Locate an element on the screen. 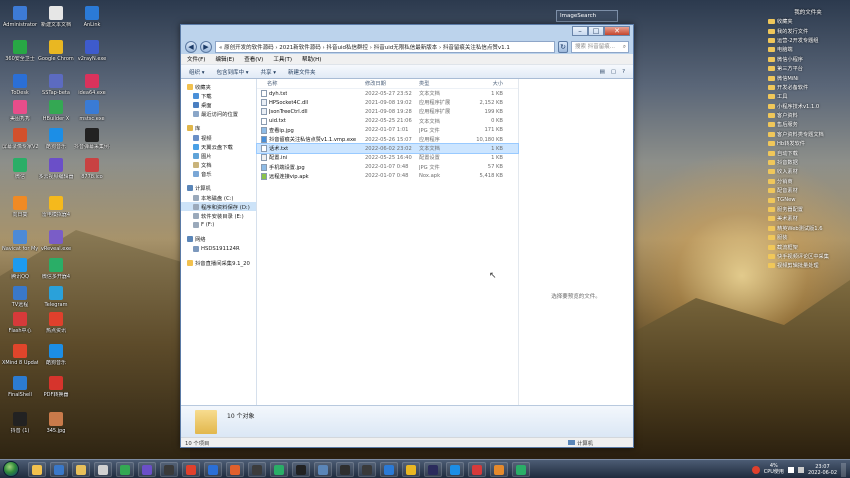  right-list-item: 客户资料类专题文档 is located at coordinates (808, 134).